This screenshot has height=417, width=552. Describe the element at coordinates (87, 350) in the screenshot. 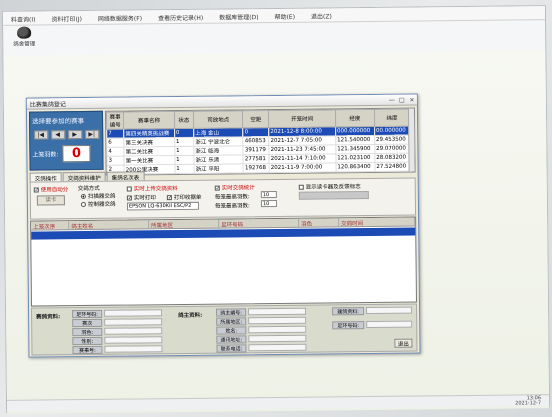

I see `pigeon-field-label: 赛事号:` at that location.